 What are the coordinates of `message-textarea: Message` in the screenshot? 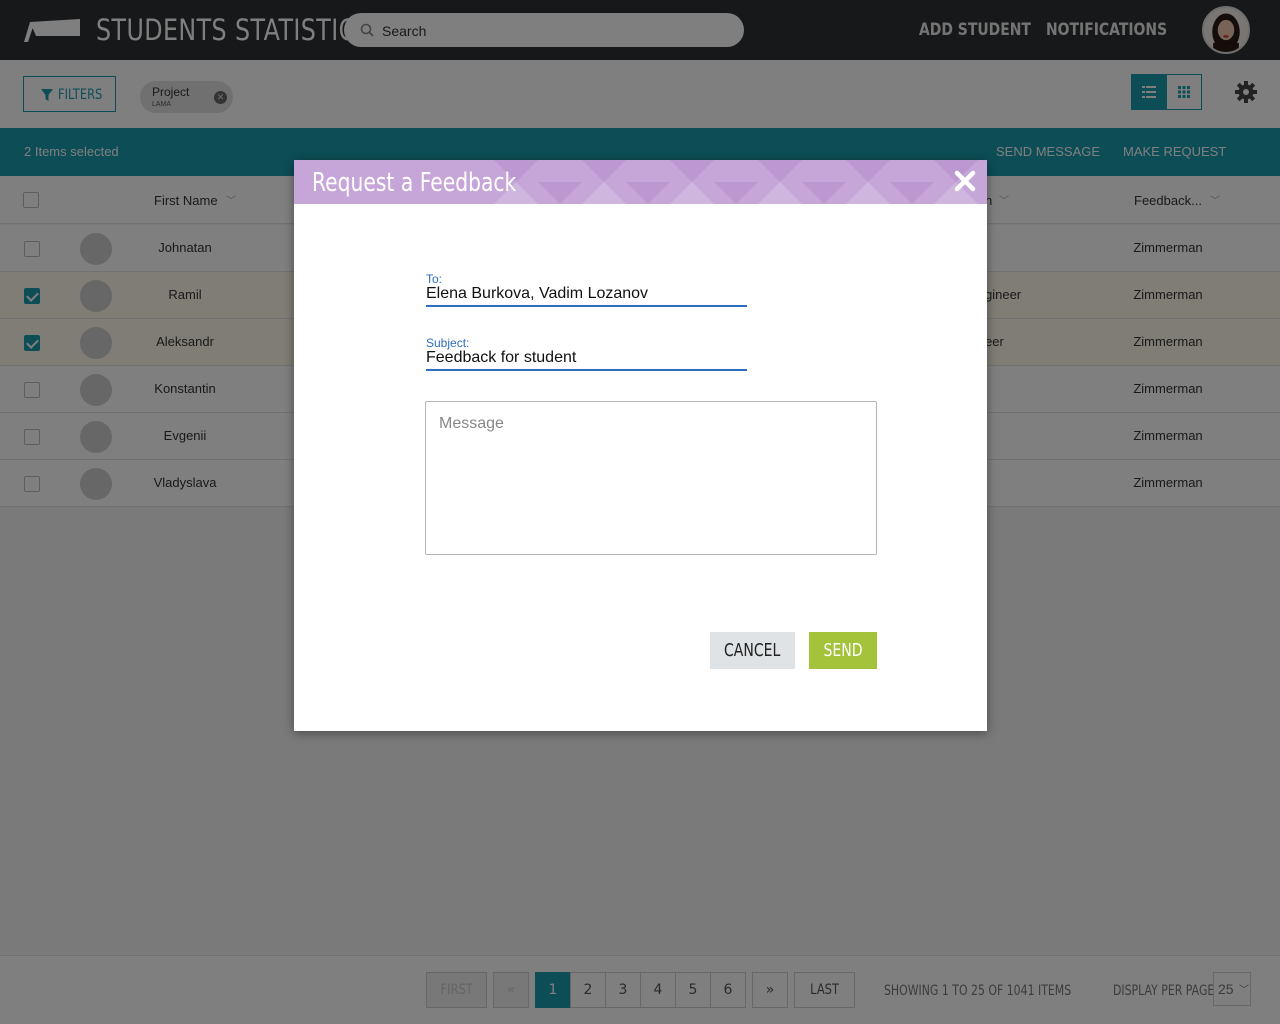 It's located at (651, 478).